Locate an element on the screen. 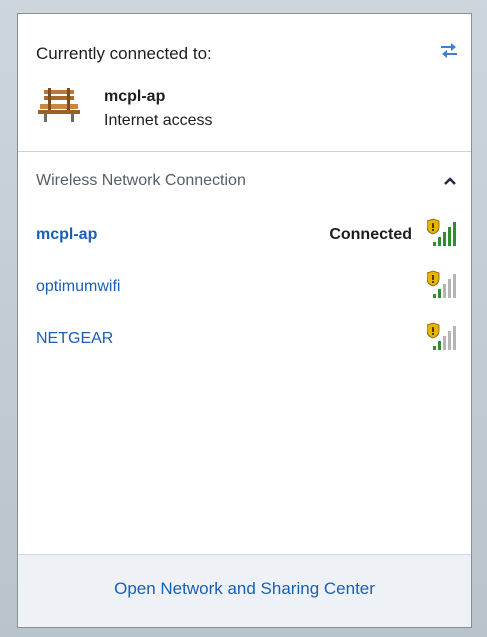 Image resolution: width=487 pixels, height=637 pixels. wireless-section-header: Wireless Network Connection is located at coordinates (244, 181).